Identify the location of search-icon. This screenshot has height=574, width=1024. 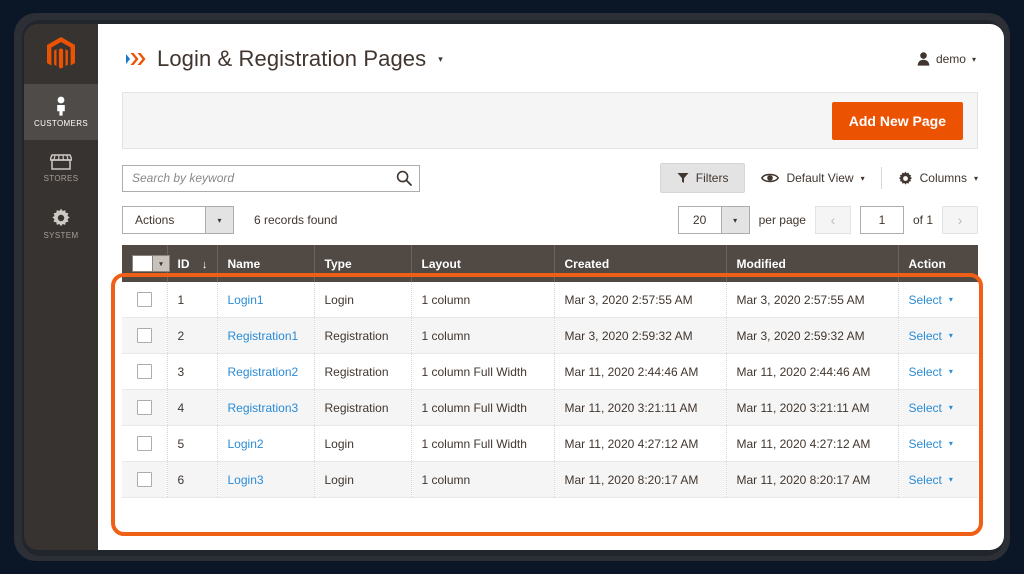
(404, 178).